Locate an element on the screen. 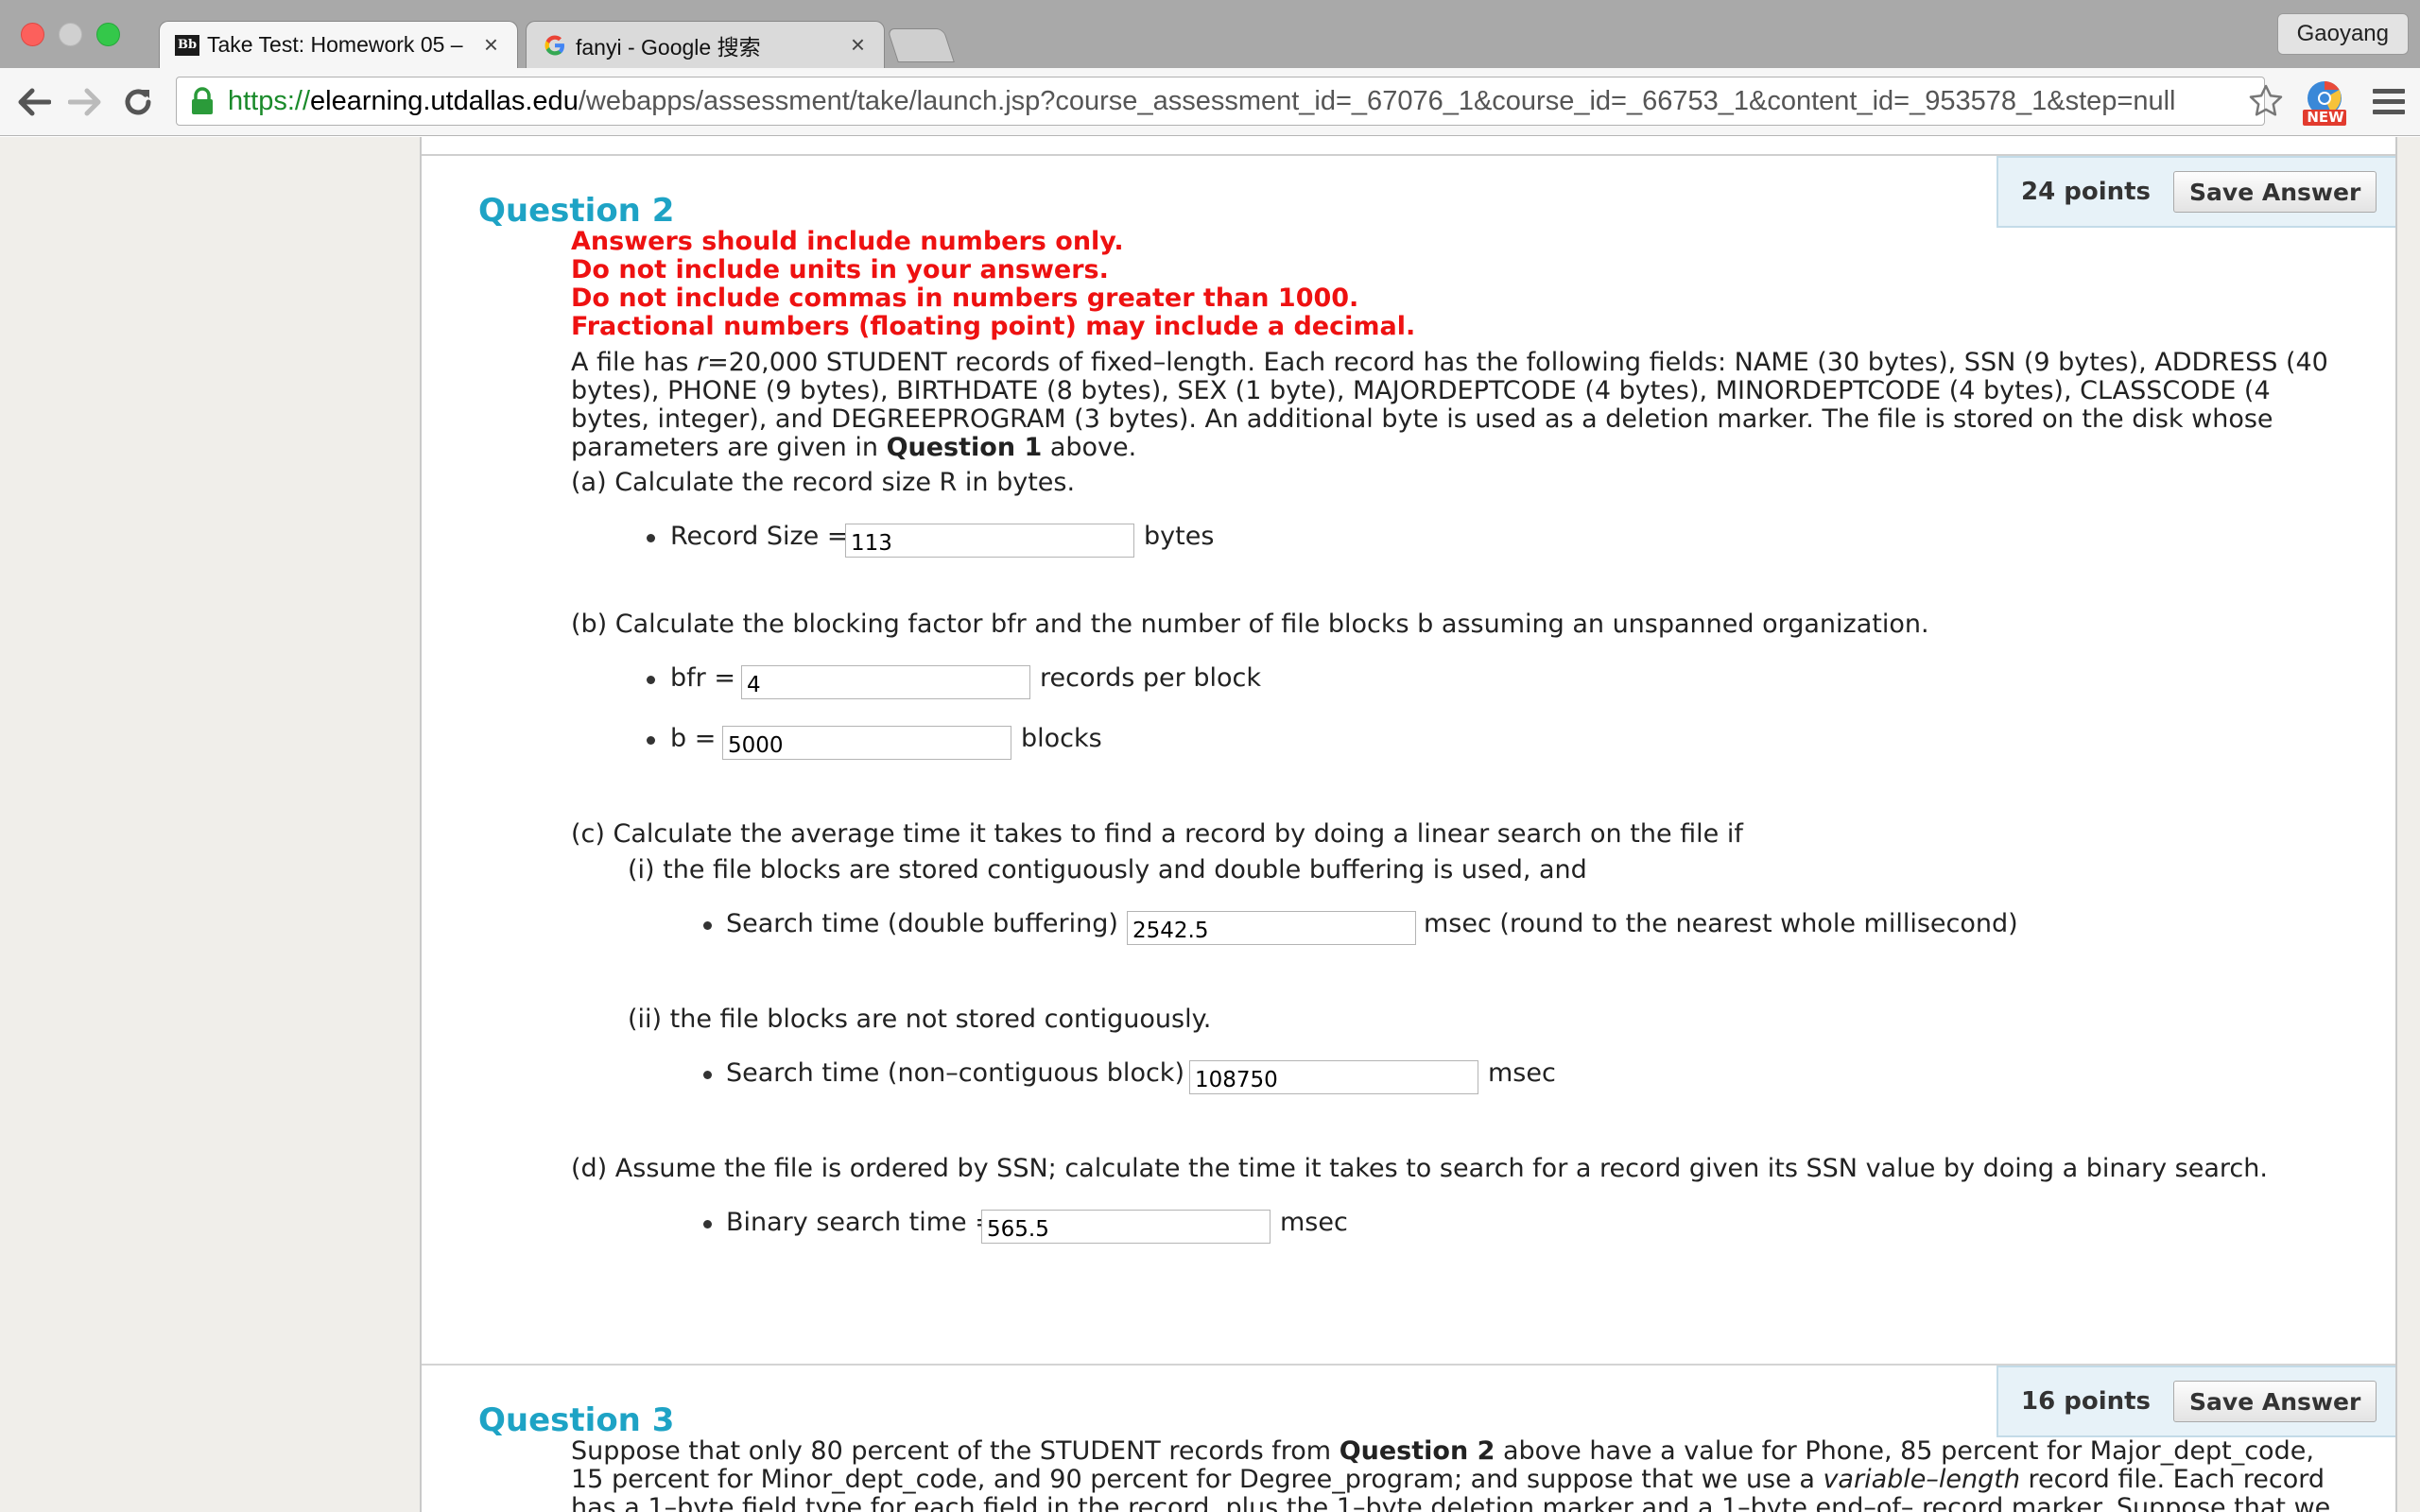 The height and width of the screenshot is (1512, 2420). b-input is located at coordinates (866, 743).